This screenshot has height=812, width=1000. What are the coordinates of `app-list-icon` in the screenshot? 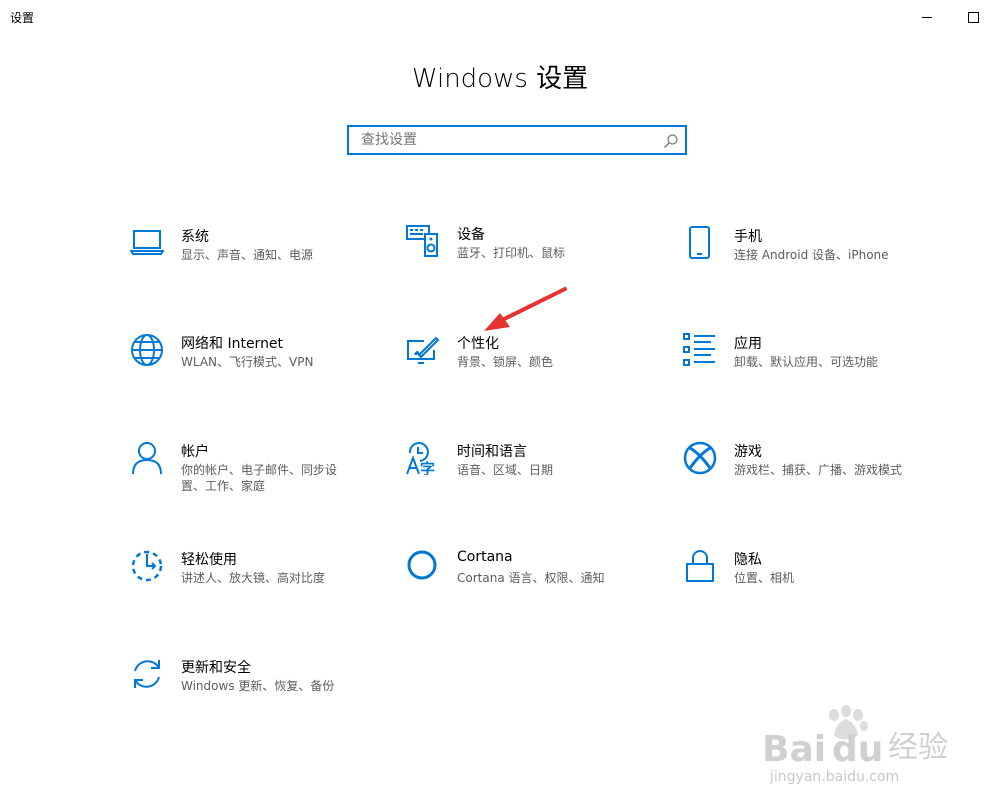 It's located at (700, 350).